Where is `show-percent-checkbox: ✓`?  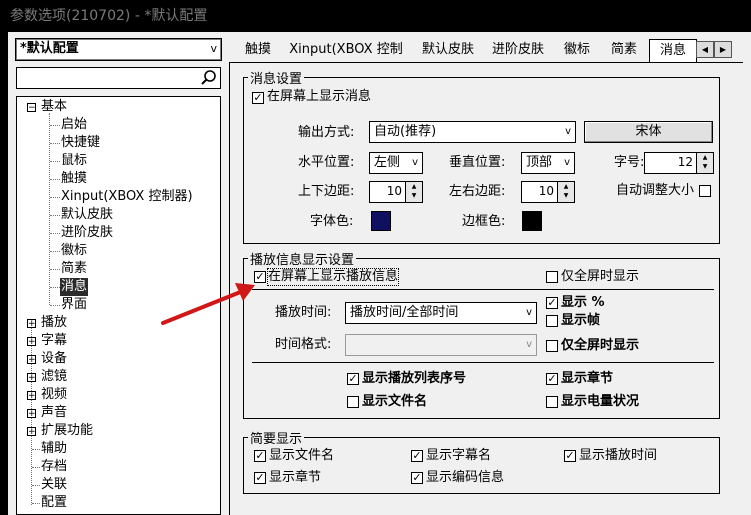 show-percent-checkbox: ✓ is located at coordinates (552, 303).